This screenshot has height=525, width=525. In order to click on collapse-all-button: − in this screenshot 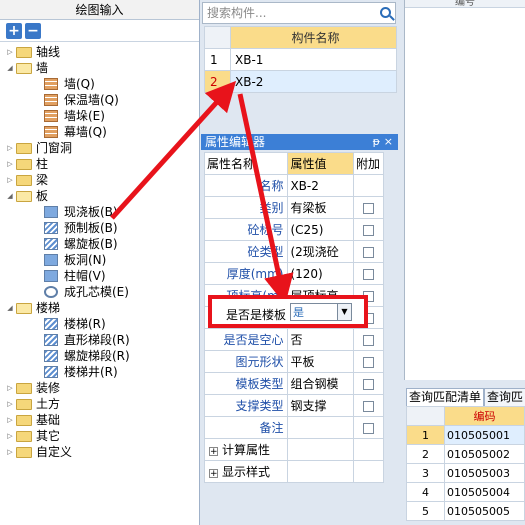, I will do `click(33, 30)`.